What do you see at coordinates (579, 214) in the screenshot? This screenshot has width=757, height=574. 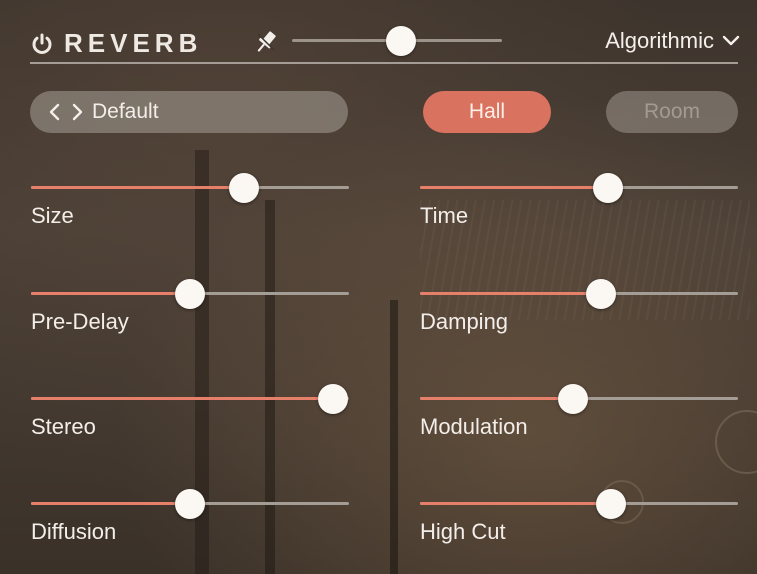 I see `time-slider: Time` at bounding box center [579, 214].